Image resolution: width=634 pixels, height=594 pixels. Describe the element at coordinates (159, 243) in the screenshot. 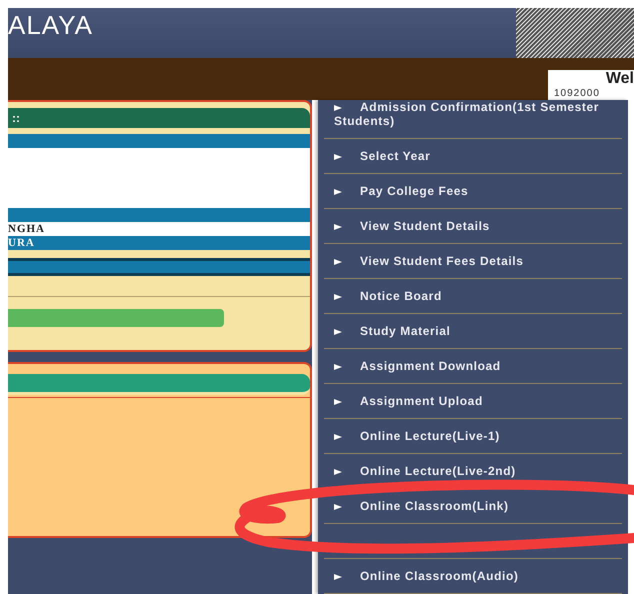

I see `student-info-text: URA` at that location.